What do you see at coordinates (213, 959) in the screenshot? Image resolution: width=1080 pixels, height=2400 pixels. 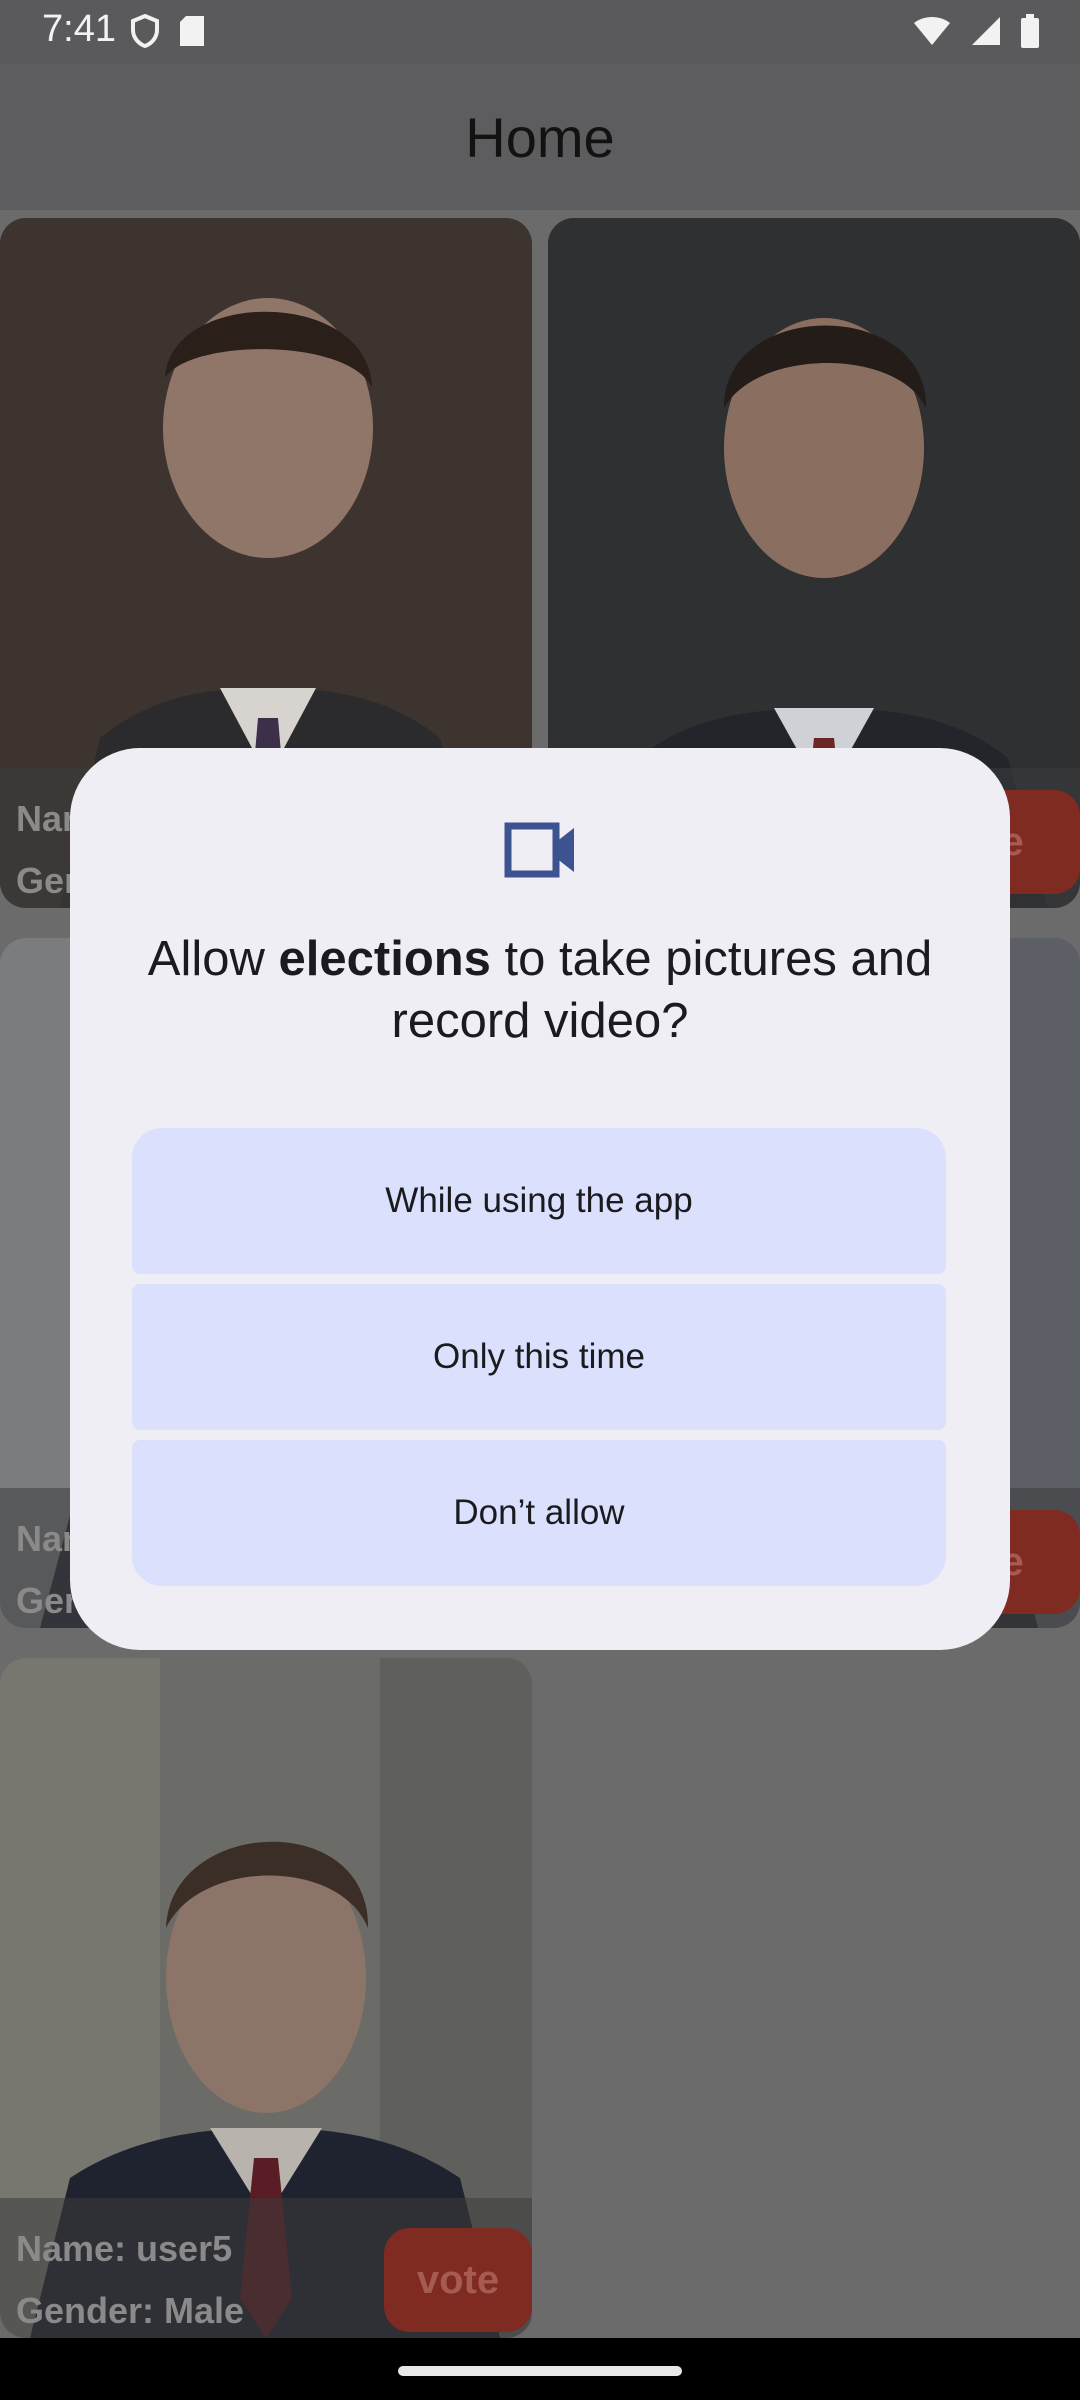 I see `dialog-title-prefix: Allow` at bounding box center [213, 959].